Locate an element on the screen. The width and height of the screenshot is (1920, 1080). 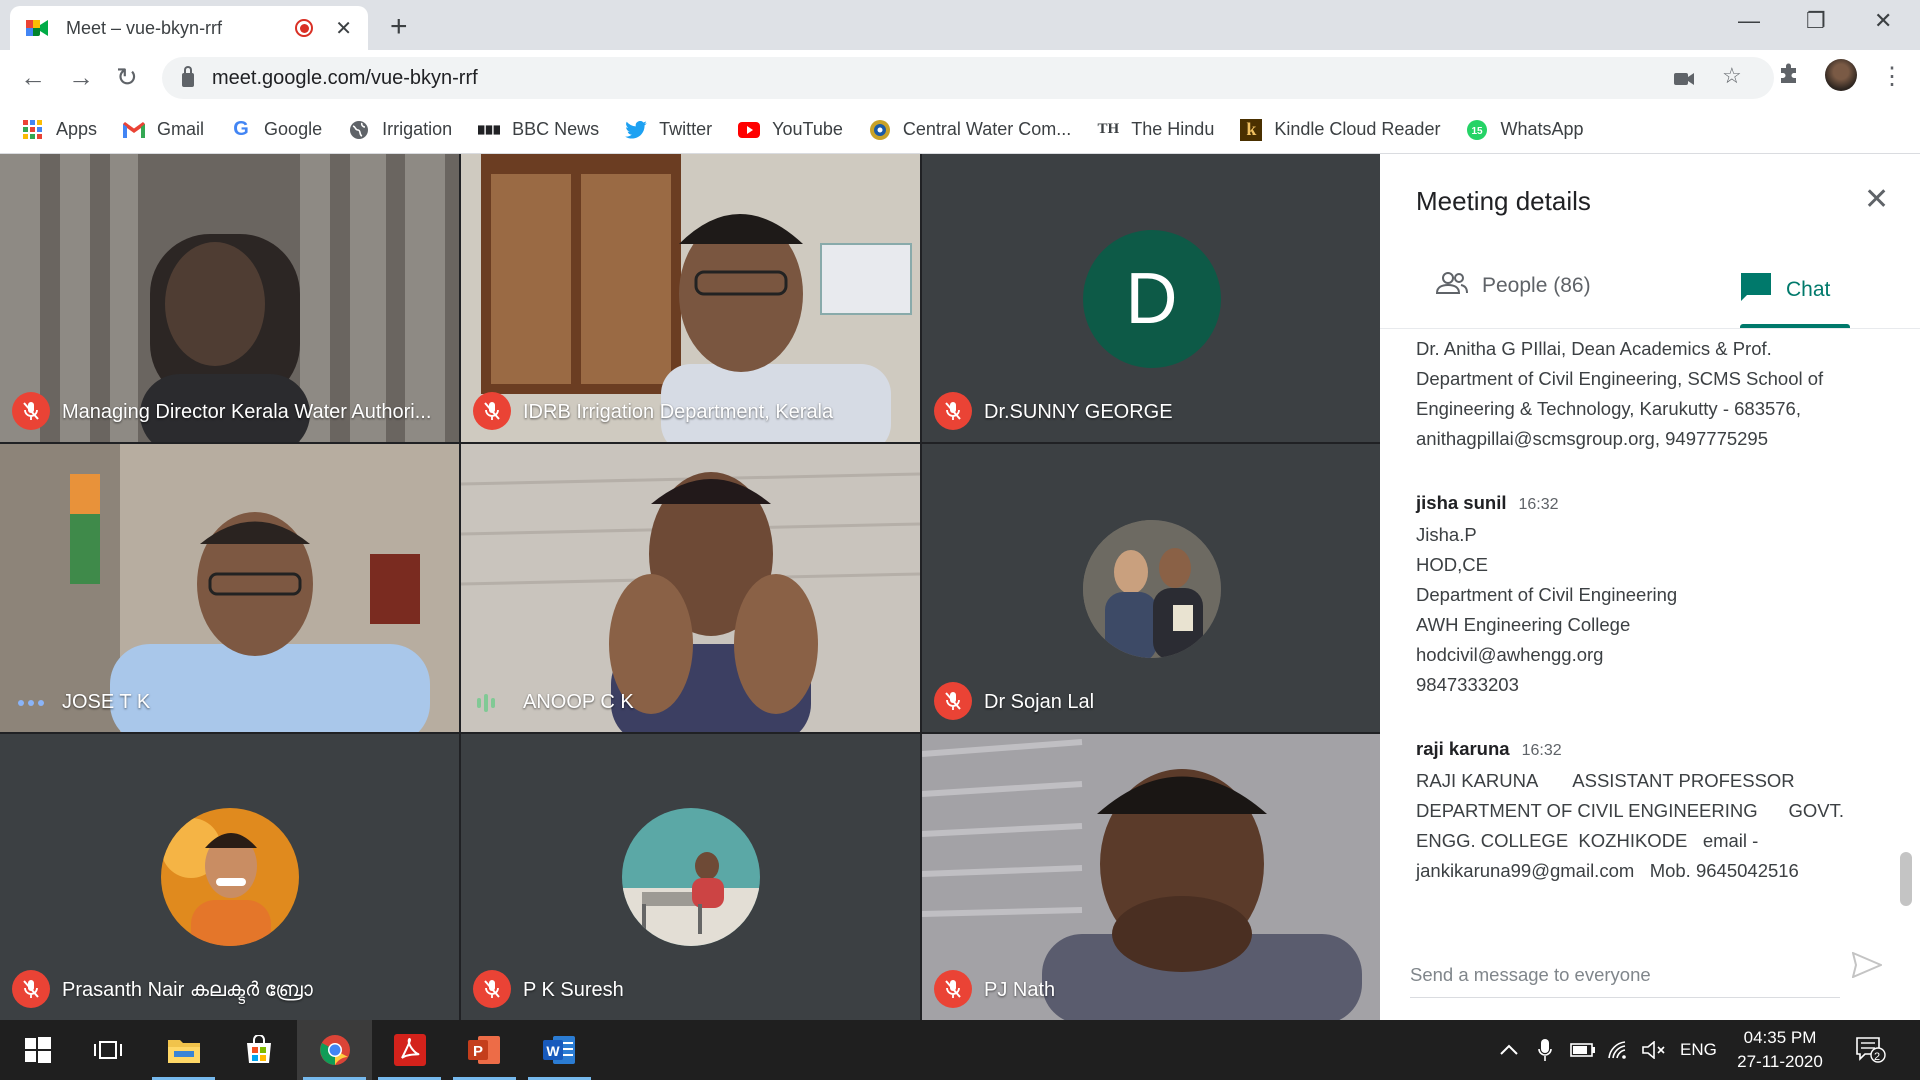
word-icon: W is located at coordinates (559, 1050).